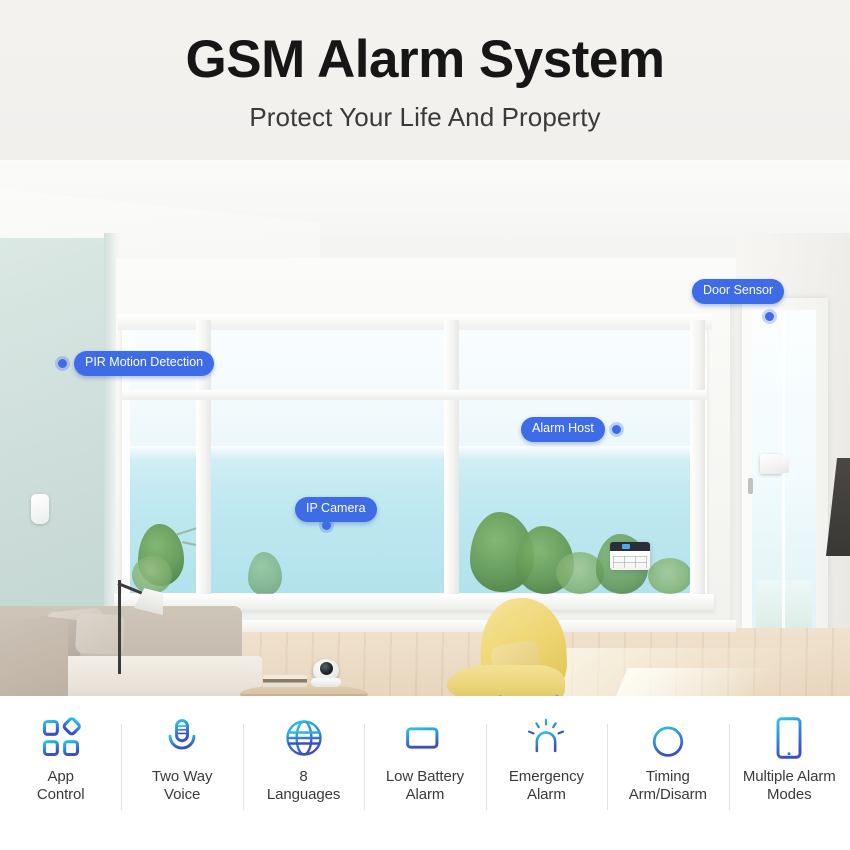  What do you see at coordinates (667, 763) in the screenshot?
I see `feature-timing-arm-disarm: Timing Arm/Disarm` at bounding box center [667, 763].